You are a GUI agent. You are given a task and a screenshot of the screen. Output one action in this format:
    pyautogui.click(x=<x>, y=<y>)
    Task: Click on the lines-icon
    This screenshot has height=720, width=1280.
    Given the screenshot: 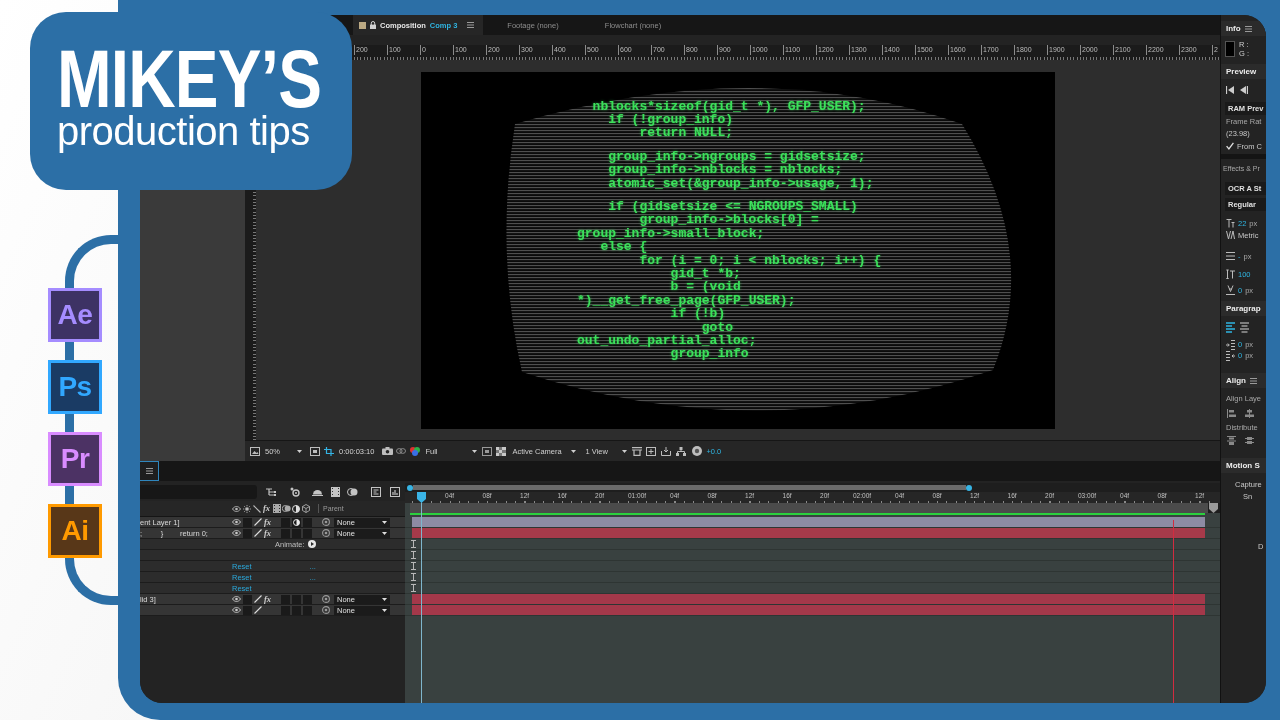 What is the action you would take?
    pyautogui.click(x=1230, y=256)
    